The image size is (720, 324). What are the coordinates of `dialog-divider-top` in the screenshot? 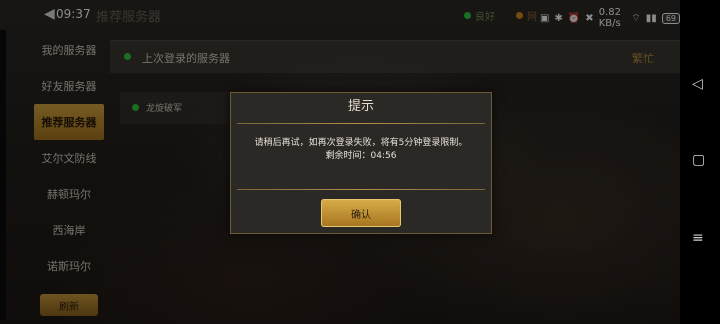 It's located at (361, 123).